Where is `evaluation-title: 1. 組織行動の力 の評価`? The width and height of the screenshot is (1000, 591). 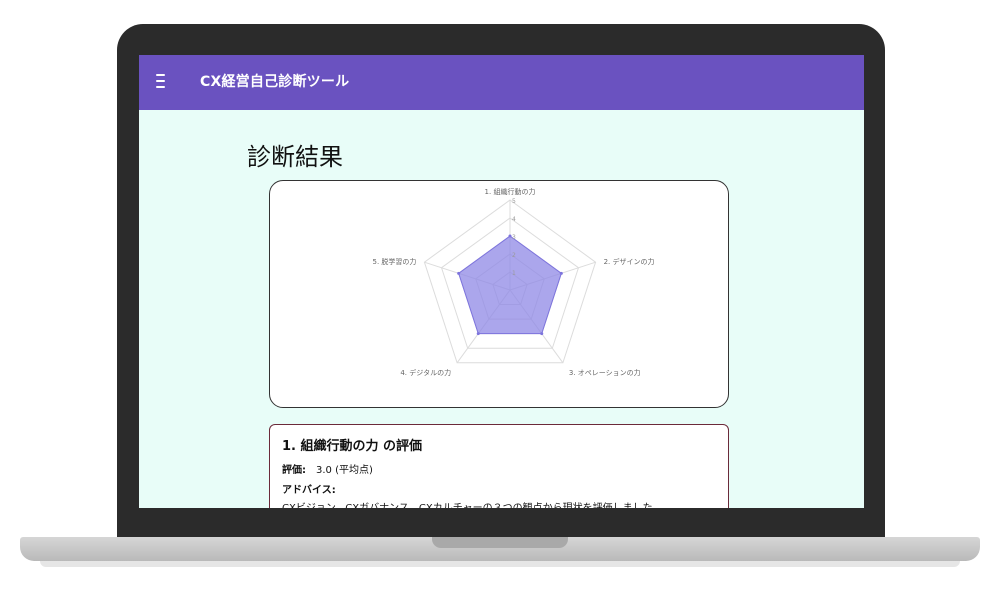 evaluation-title: 1. 組織行動の力 の評価 is located at coordinates (352, 446).